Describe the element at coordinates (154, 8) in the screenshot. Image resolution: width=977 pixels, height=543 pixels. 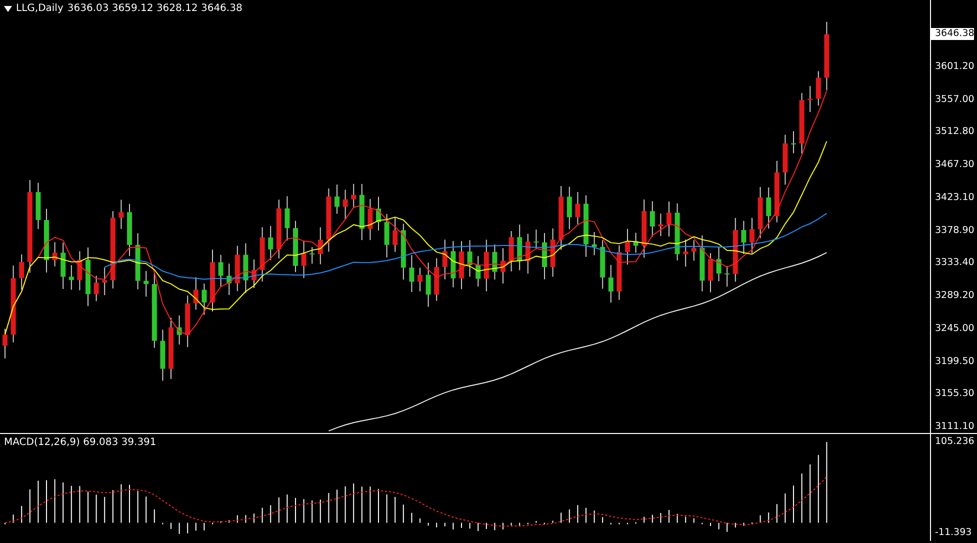
I see `ohlc-values: 3636.03 3659.12 3628.12 3646.38` at that location.